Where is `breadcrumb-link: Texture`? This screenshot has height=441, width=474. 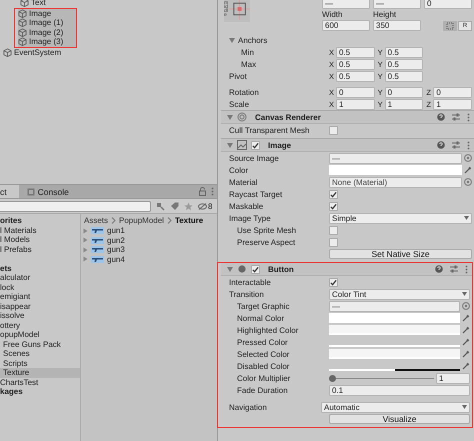 breadcrumb-link: Texture is located at coordinates (189, 220).